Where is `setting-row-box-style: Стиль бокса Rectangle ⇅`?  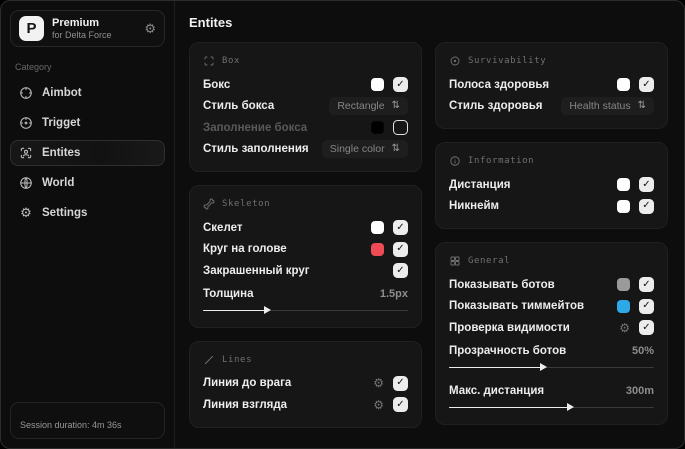 setting-row-box-style: Стиль бокса Rectangle ⇅ is located at coordinates (305, 107).